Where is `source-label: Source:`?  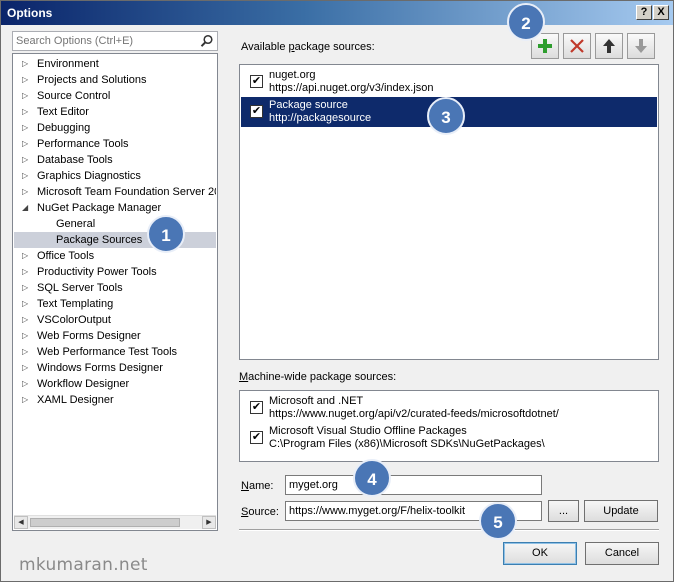 source-label: Source: is located at coordinates (260, 512).